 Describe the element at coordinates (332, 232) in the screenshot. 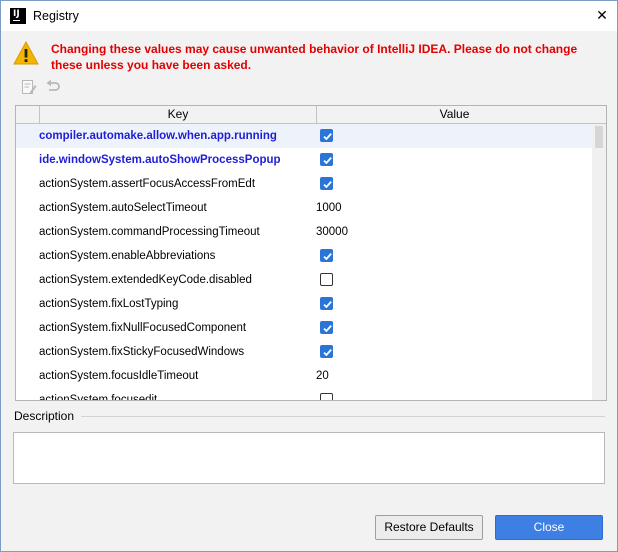

I see `registry-value: 30000` at that location.